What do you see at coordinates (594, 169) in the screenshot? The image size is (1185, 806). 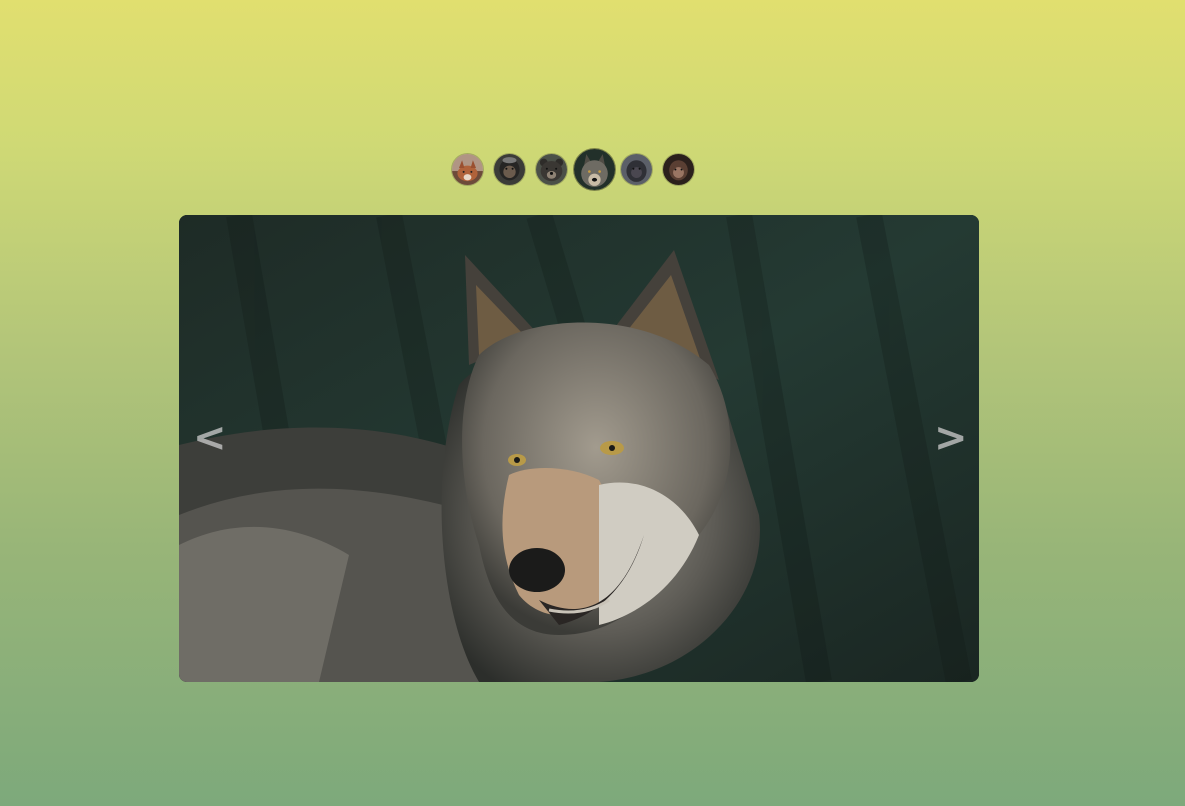 I see `thumbnail-wolf` at bounding box center [594, 169].